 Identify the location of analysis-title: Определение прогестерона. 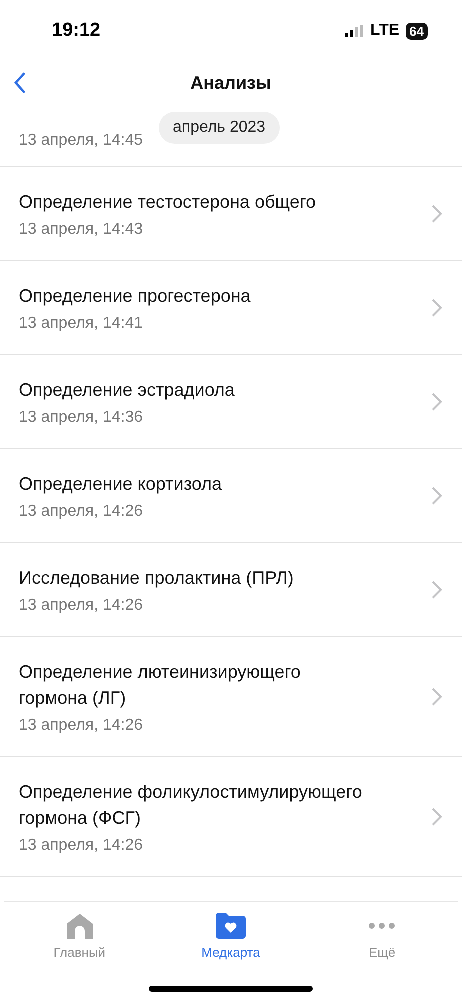
(135, 296).